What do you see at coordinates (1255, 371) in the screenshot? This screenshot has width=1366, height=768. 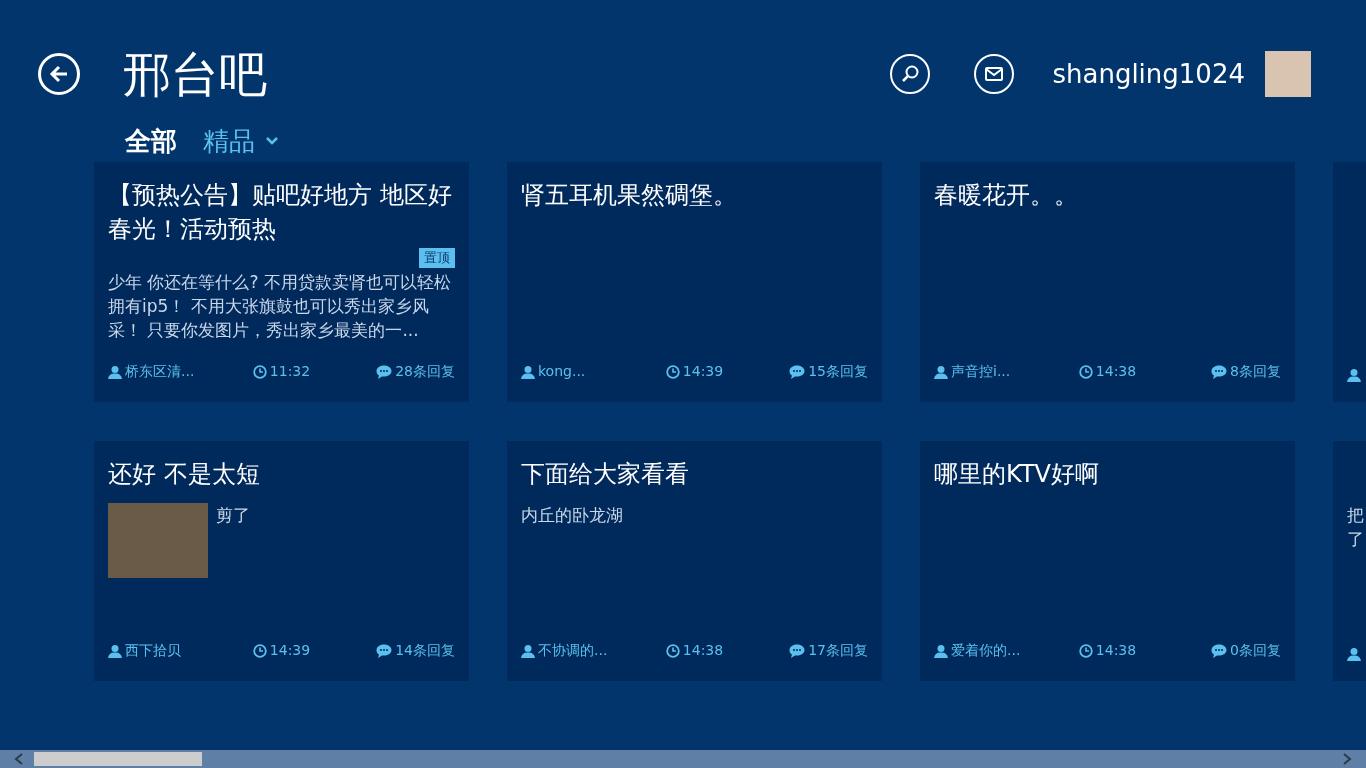 I see `reply-count: 8条回复` at bounding box center [1255, 371].